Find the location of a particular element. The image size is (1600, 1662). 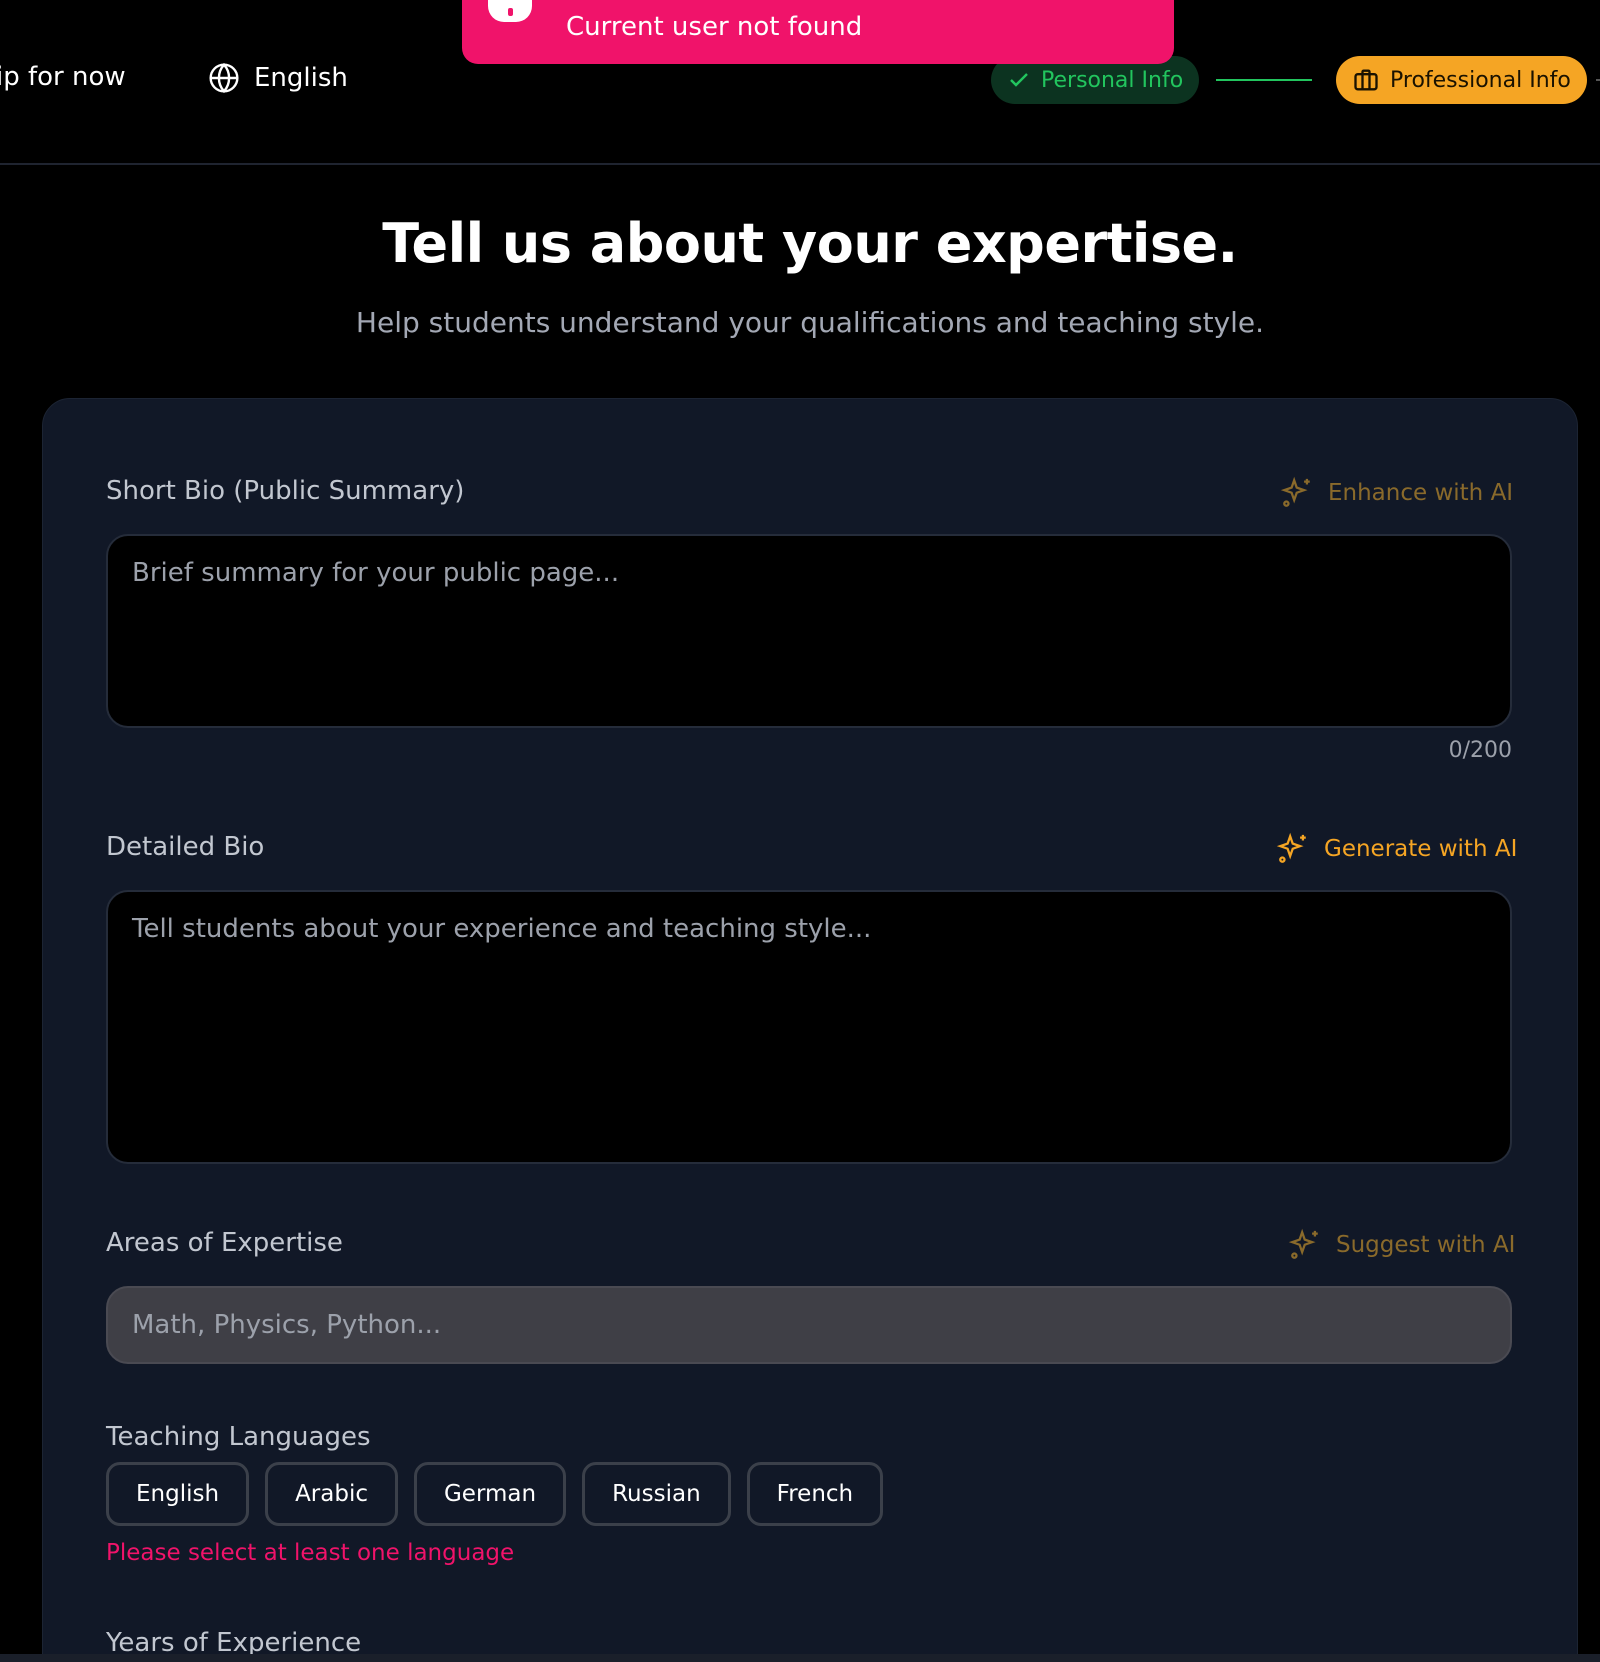

enhance-with-ai-label: Enhance with AI is located at coordinates (1421, 493).